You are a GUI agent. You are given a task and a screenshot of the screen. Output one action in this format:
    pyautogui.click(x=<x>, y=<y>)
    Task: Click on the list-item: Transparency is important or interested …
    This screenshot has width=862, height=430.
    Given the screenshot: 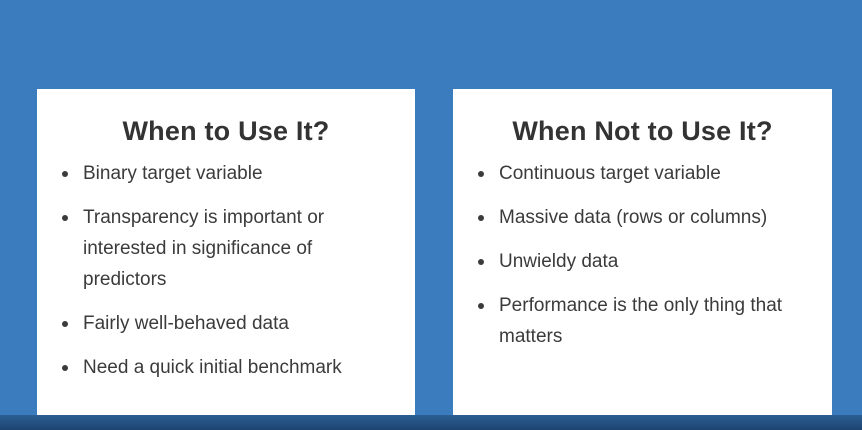 What is the action you would take?
    pyautogui.click(x=212, y=248)
    